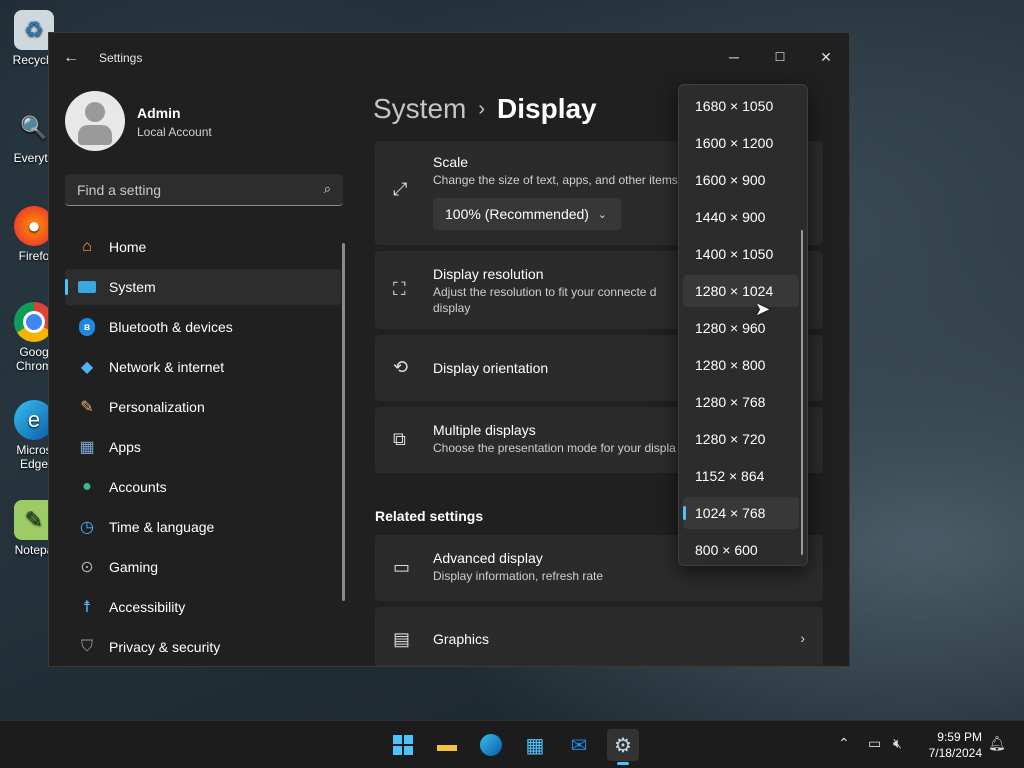  What do you see at coordinates (87, 246) in the screenshot?
I see `home-icon: ⌂` at bounding box center [87, 246].